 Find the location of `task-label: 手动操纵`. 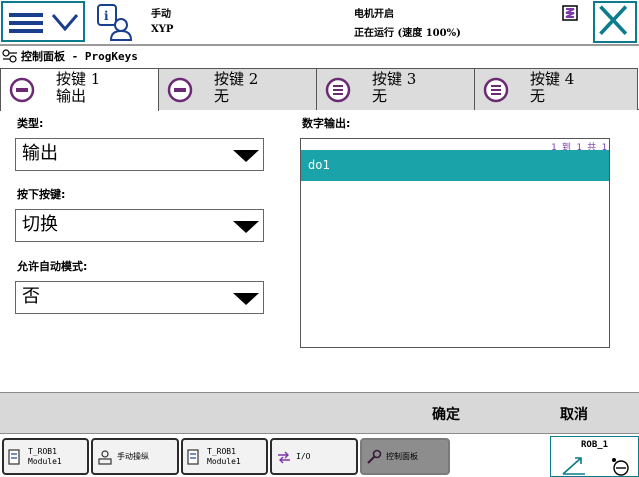

task-label: 手动操纵 is located at coordinates (133, 456).